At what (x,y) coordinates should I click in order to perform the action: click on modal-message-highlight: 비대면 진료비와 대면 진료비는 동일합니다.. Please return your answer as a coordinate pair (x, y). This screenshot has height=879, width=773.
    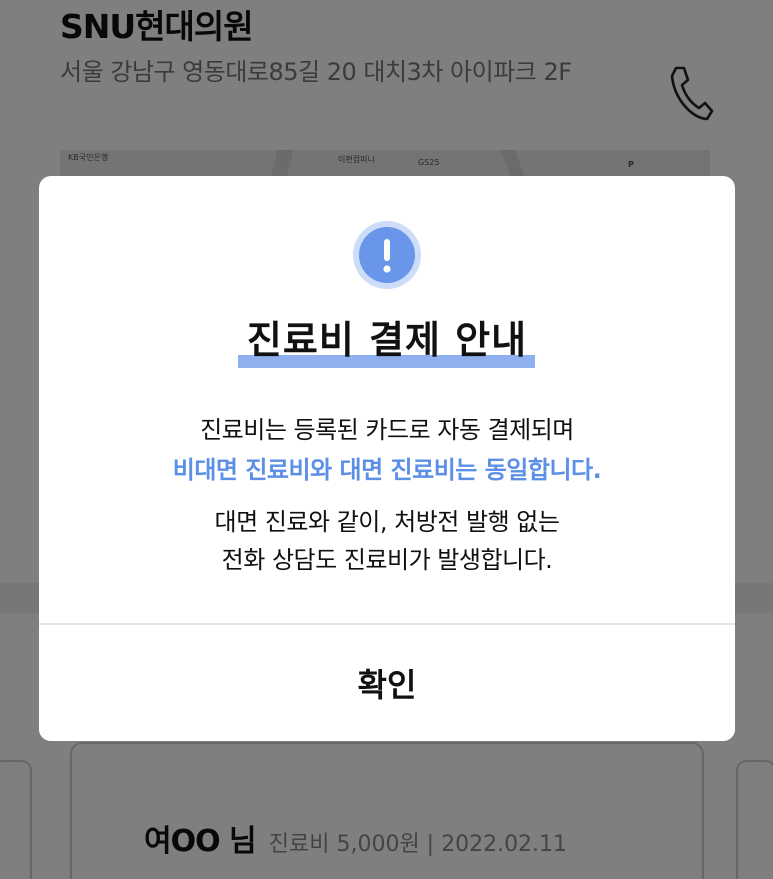
    Looking at the image, I should click on (387, 470).